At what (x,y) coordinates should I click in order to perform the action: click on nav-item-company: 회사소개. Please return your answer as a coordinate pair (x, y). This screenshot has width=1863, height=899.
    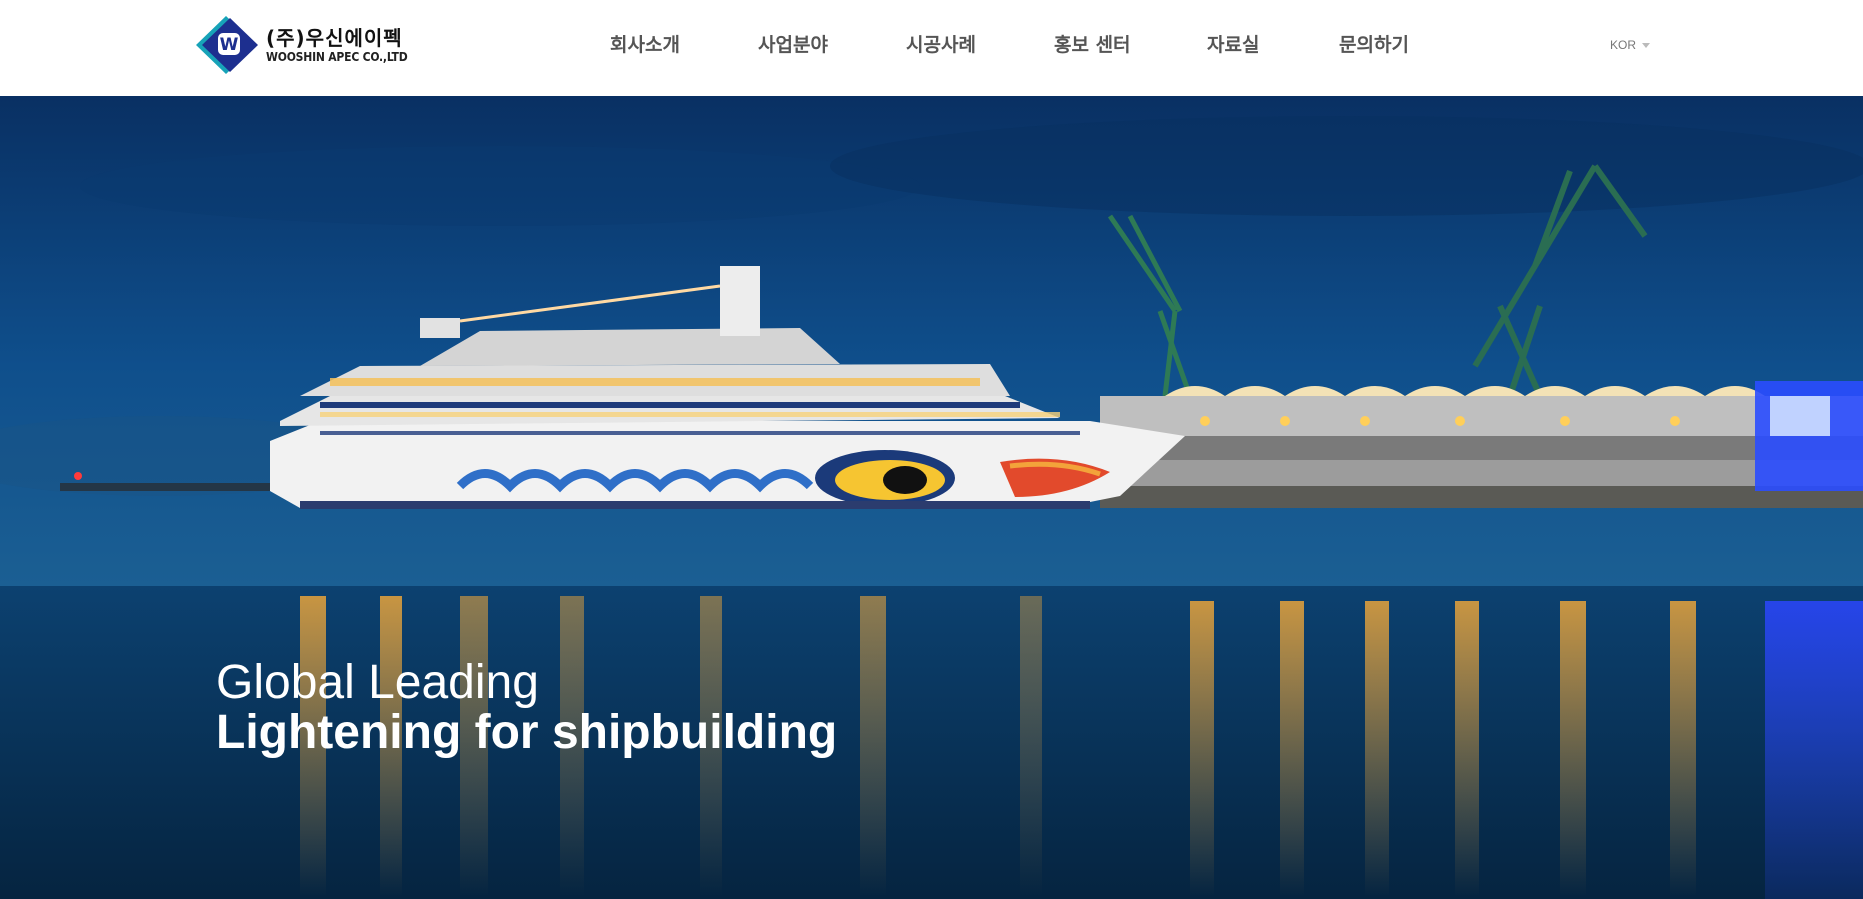
    Looking at the image, I should click on (645, 43).